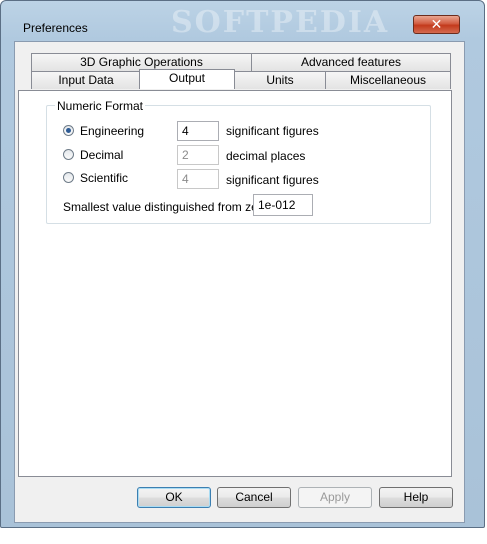  I want to click on window-title: Preferences, so click(55, 28).